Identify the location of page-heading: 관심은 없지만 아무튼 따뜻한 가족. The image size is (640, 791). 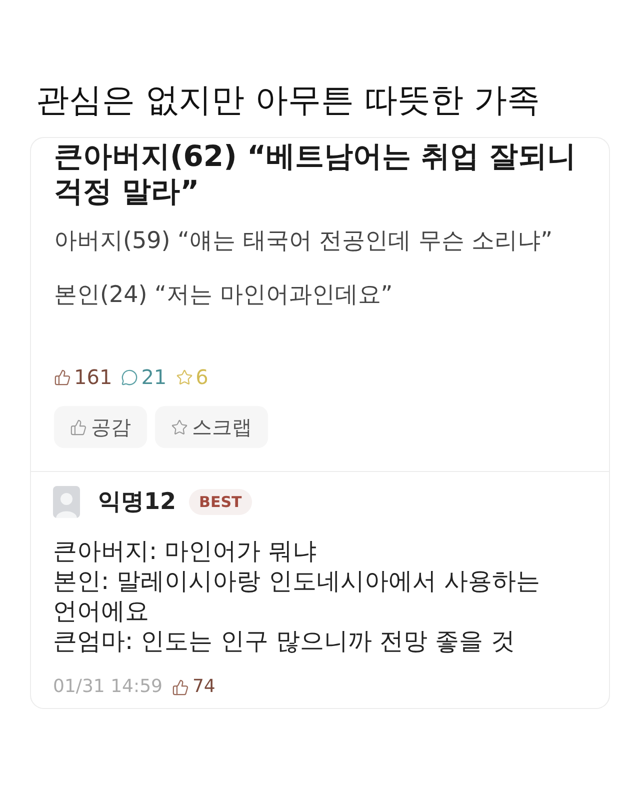
(288, 100).